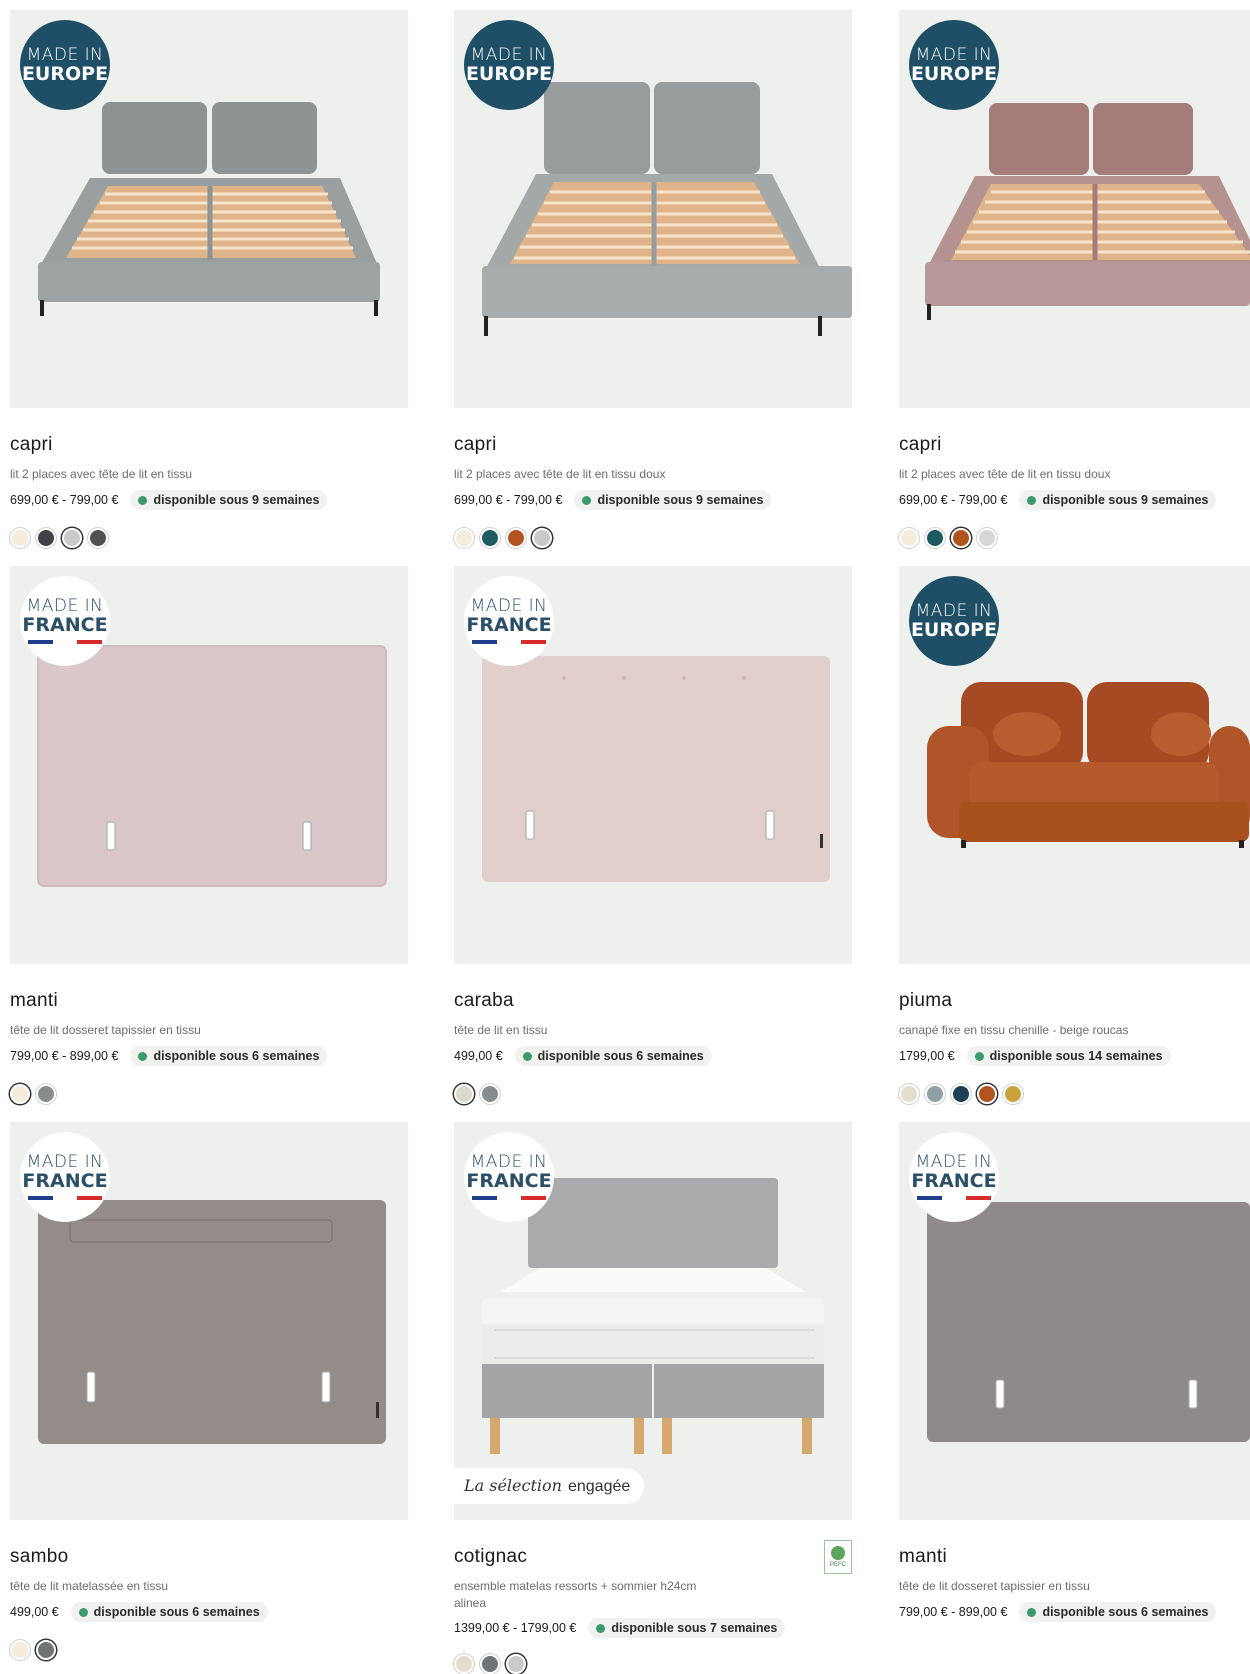  Describe the element at coordinates (470, 1603) in the screenshot. I see `product-brand: alinea` at that location.